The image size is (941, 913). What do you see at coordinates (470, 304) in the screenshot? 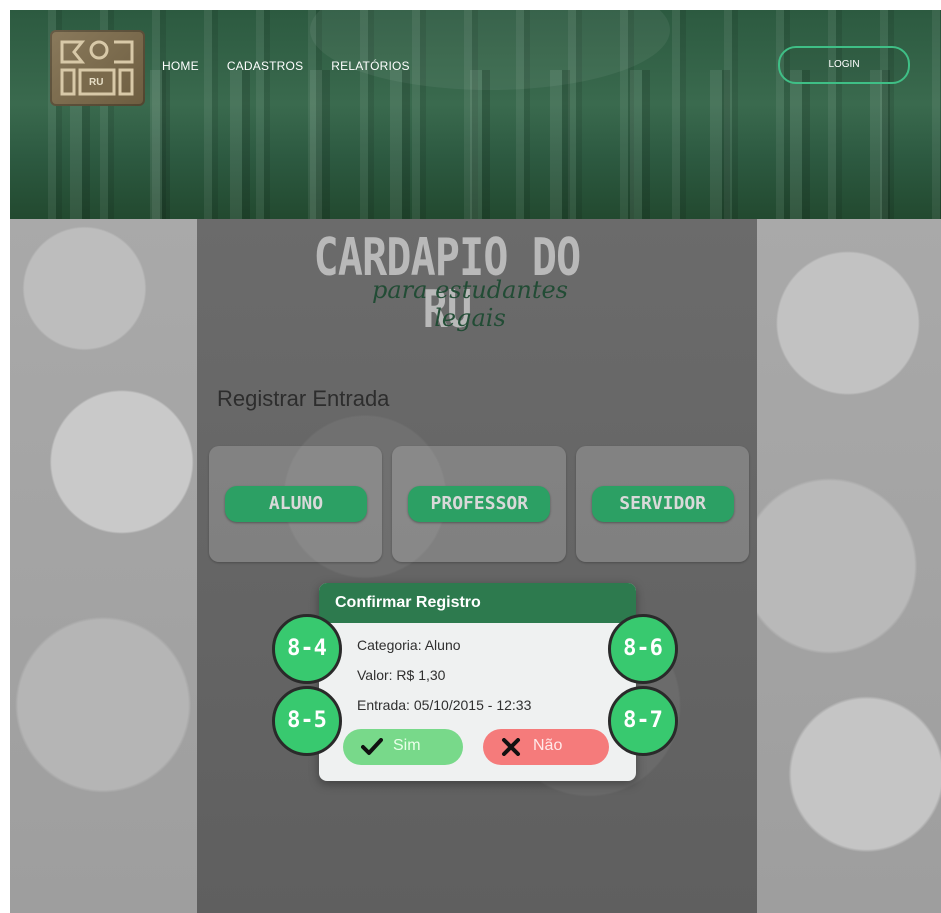
I see `page-subtitle: para estudantes legais` at bounding box center [470, 304].